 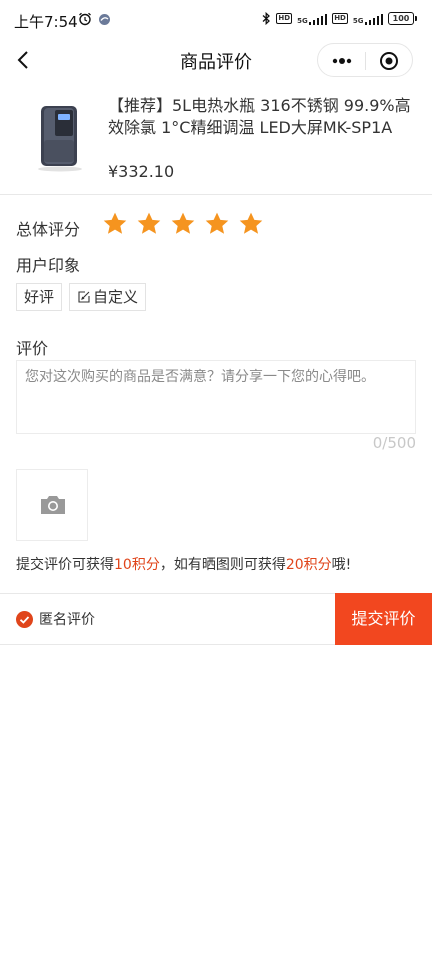 What do you see at coordinates (46, 22) in the screenshot?
I see `status-time: 上午7:54` at bounding box center [46, 22].